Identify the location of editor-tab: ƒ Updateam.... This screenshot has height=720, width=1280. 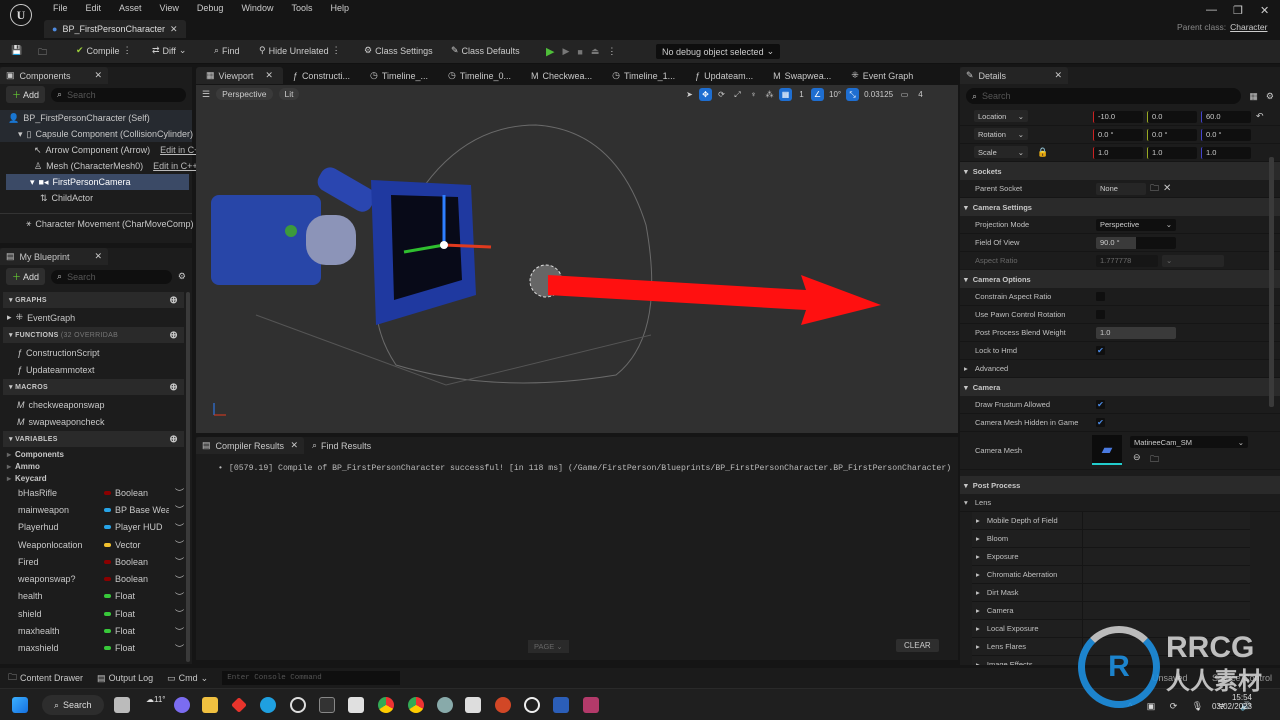
(724, 75).